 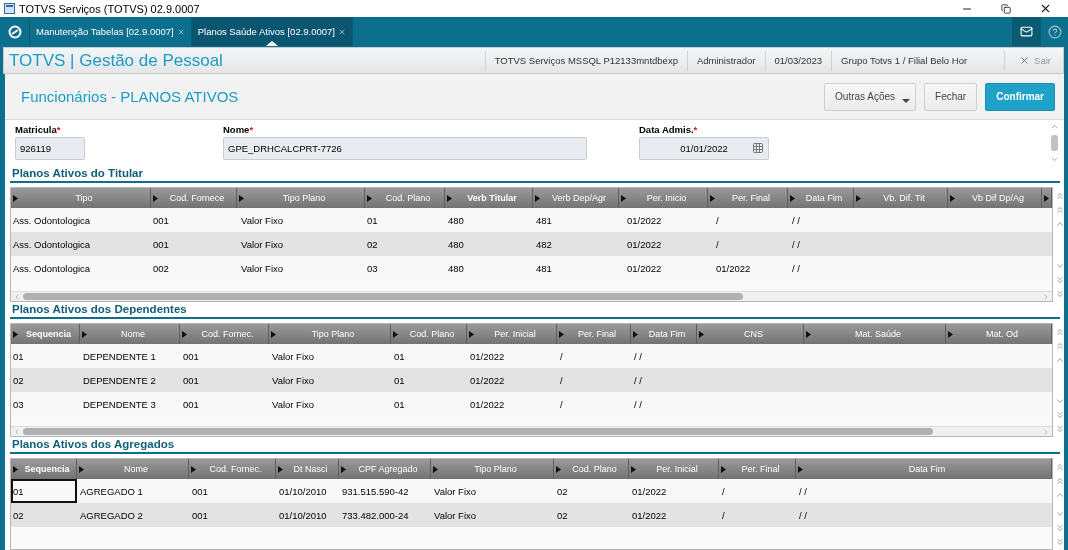 What do you see at coordinates (1045, 8) in the screenshot?
I see `close-icon` at bounding box center [1045, 8].